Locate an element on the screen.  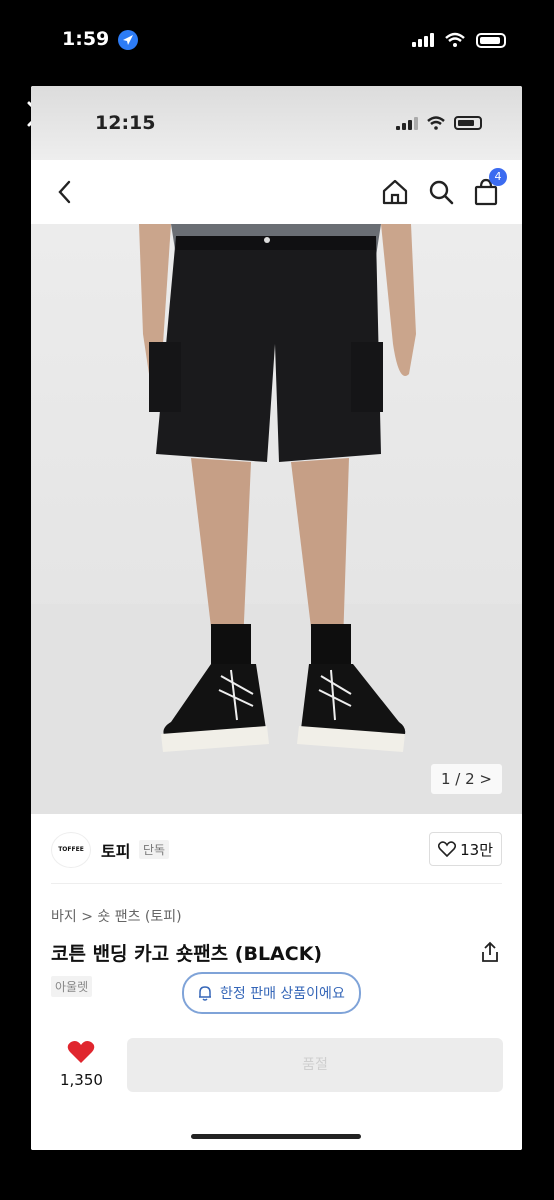
exclusive-tag: 단독 is located at coordinates (154, 849).